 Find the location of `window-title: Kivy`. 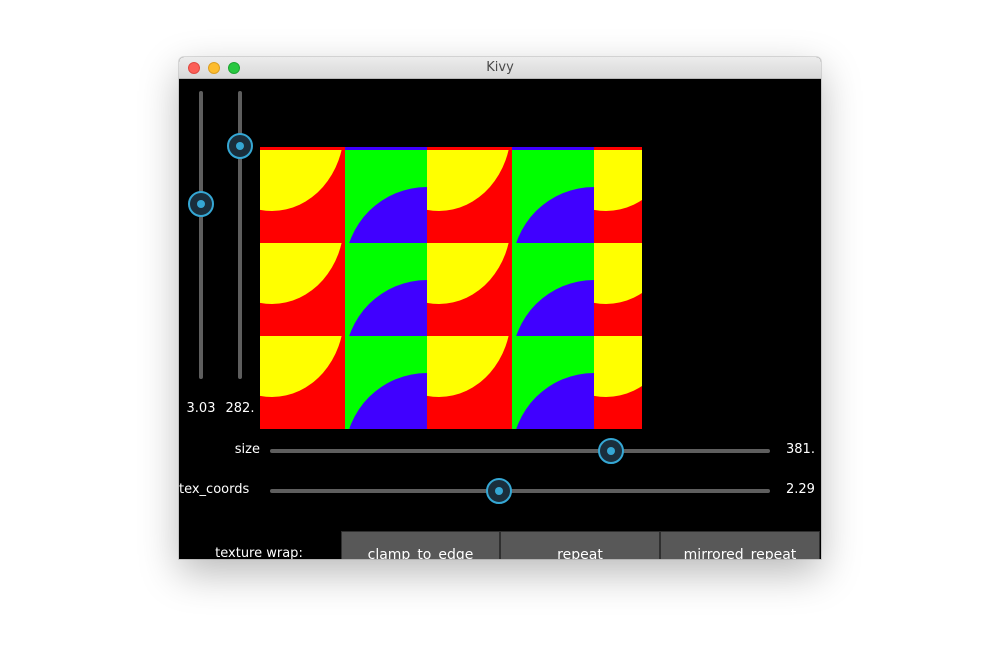

window-title: Kivy is located at coordinates (500, 67).